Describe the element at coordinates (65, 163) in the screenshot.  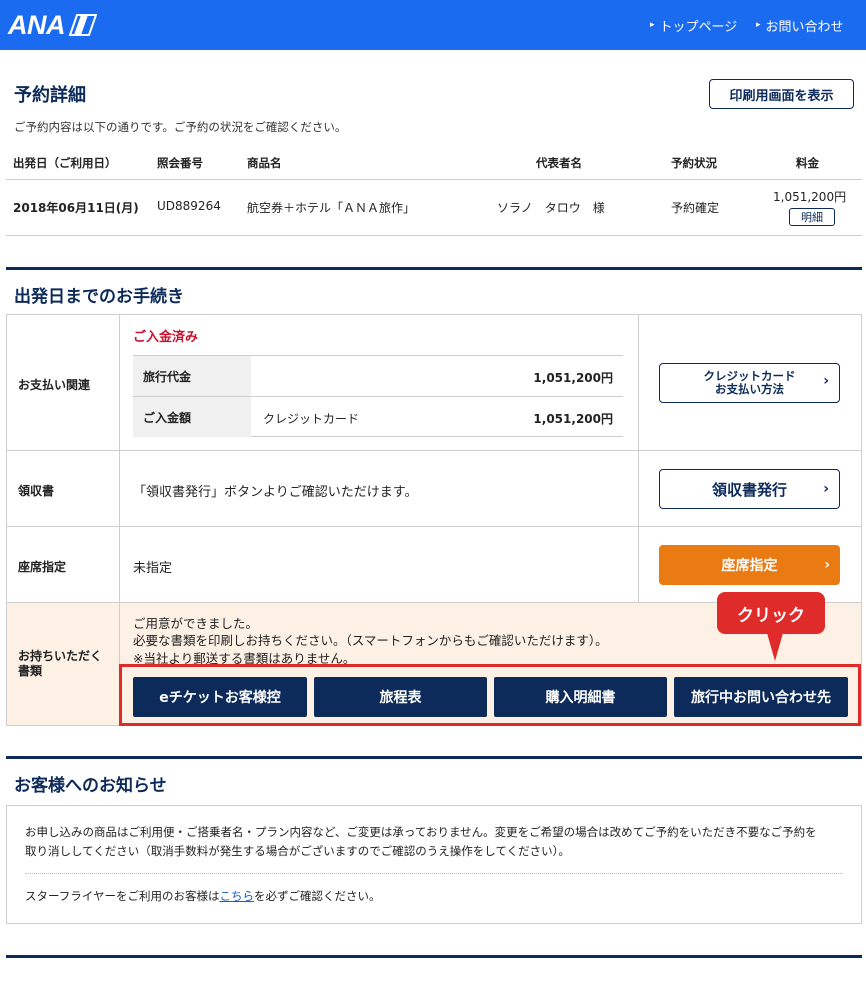
I see `col-date: 出発日（ご利用日）` at that location.